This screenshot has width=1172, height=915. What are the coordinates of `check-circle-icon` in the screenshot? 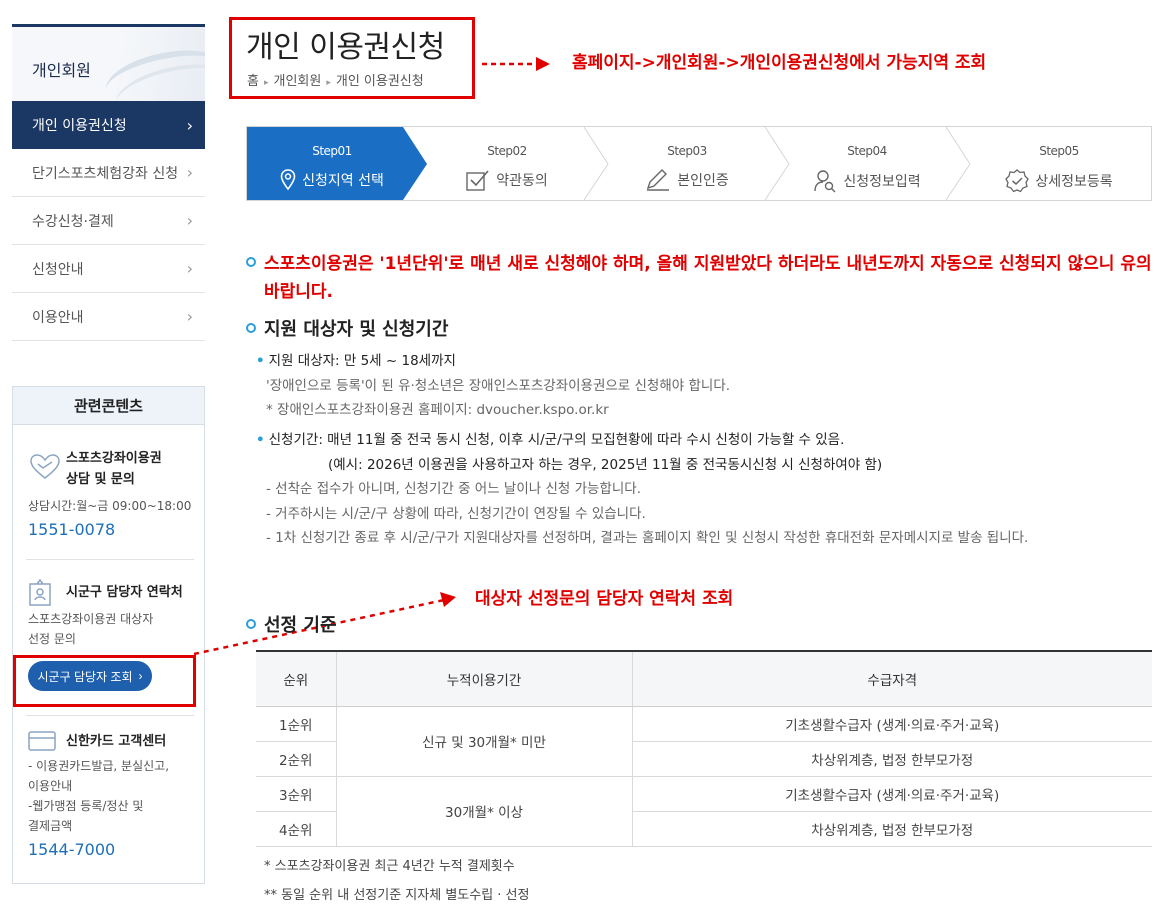 It's located at (1017, 181).